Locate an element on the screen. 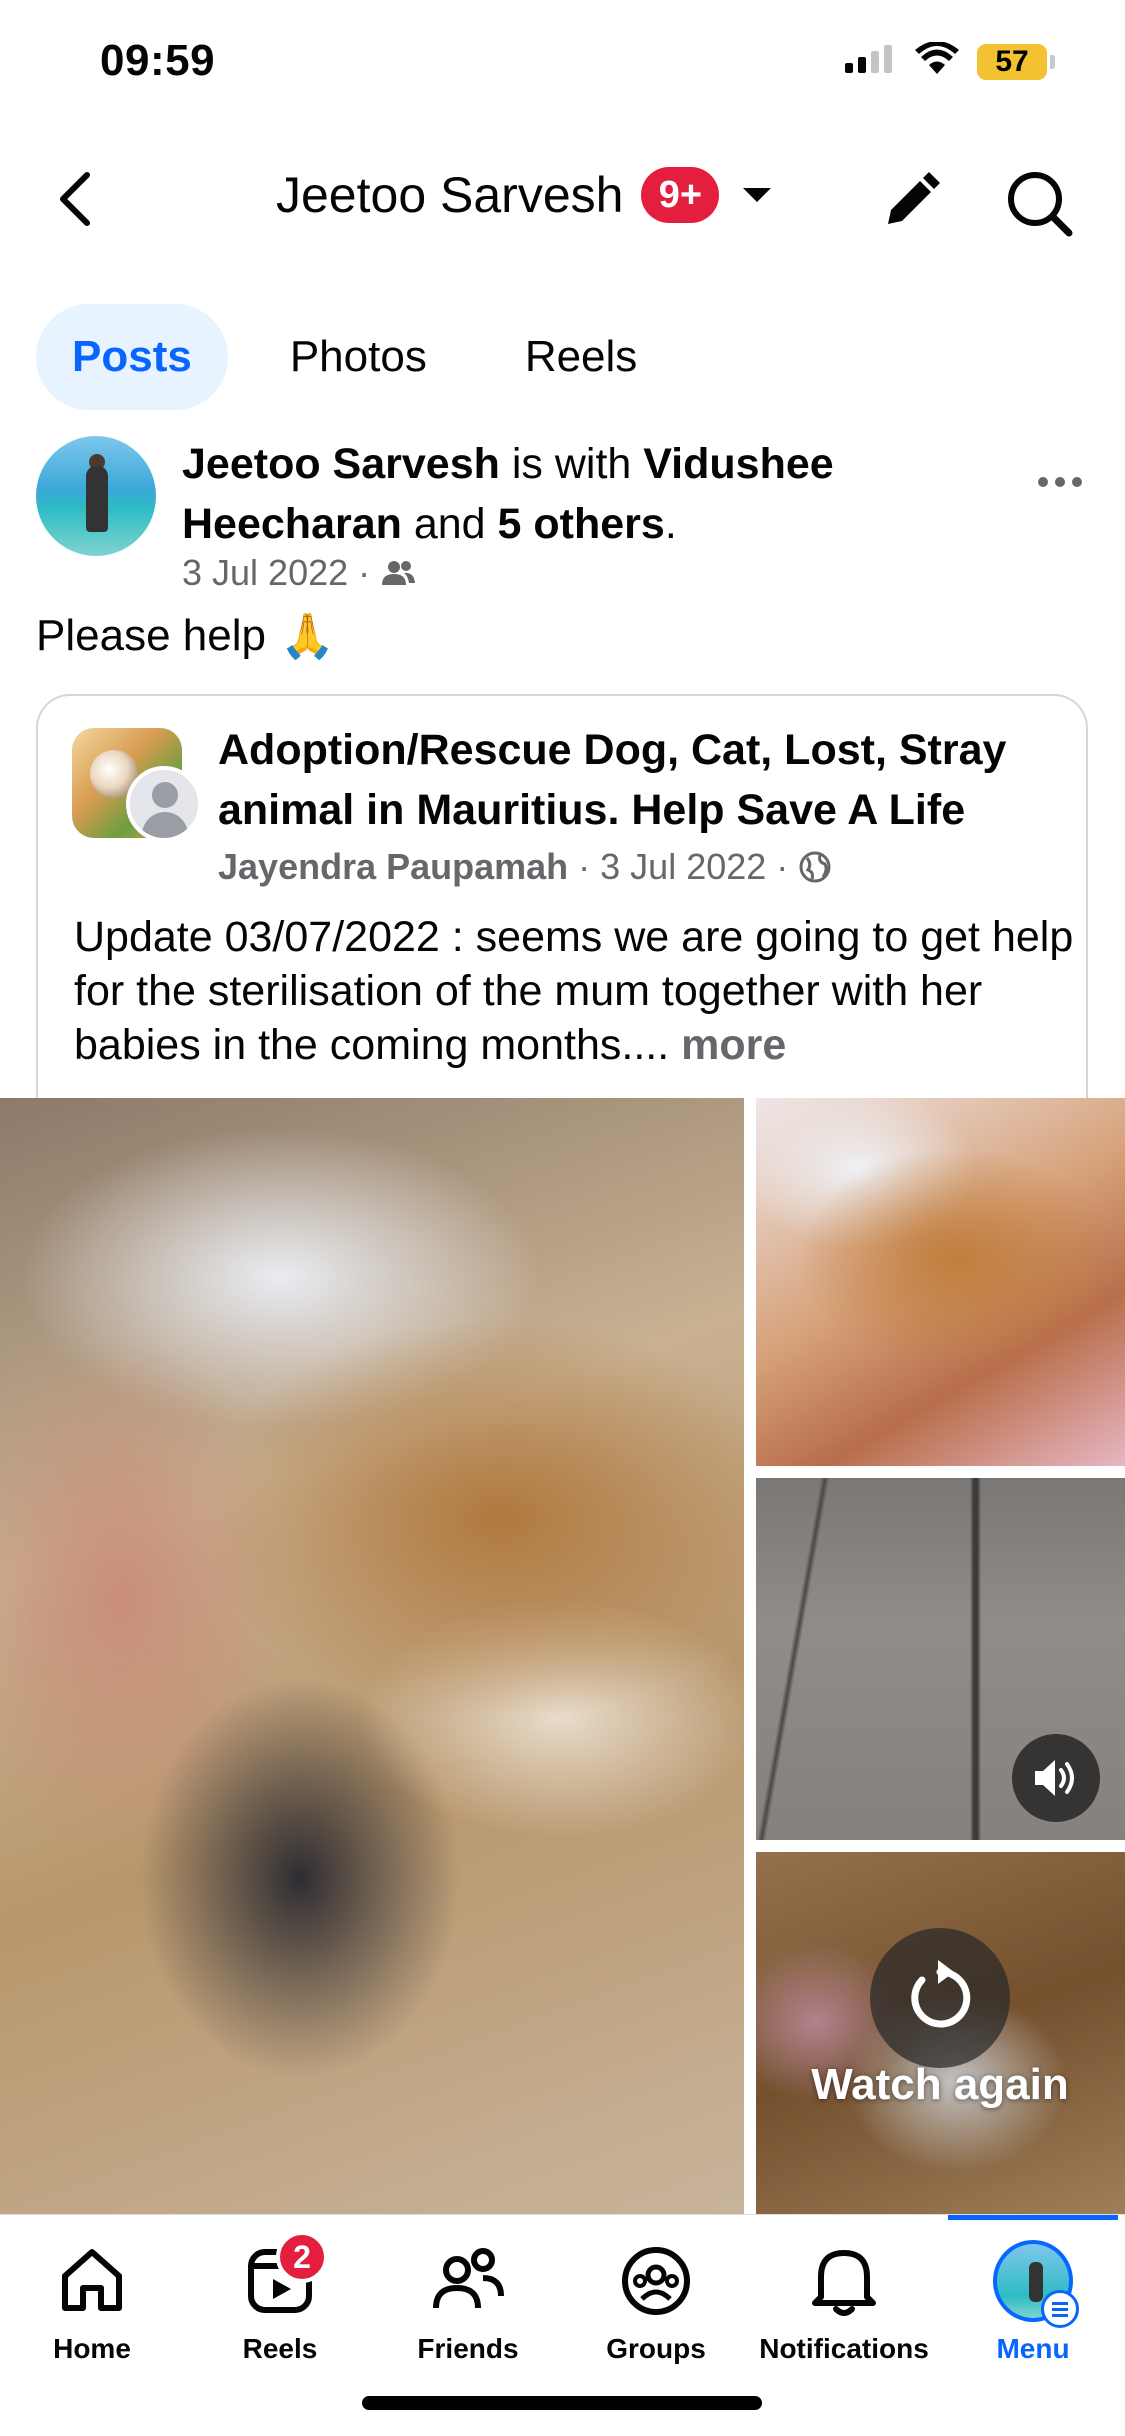 This screenshot has height=2436, width=1125. post-message: Please help is located at coordinates (151, 635).